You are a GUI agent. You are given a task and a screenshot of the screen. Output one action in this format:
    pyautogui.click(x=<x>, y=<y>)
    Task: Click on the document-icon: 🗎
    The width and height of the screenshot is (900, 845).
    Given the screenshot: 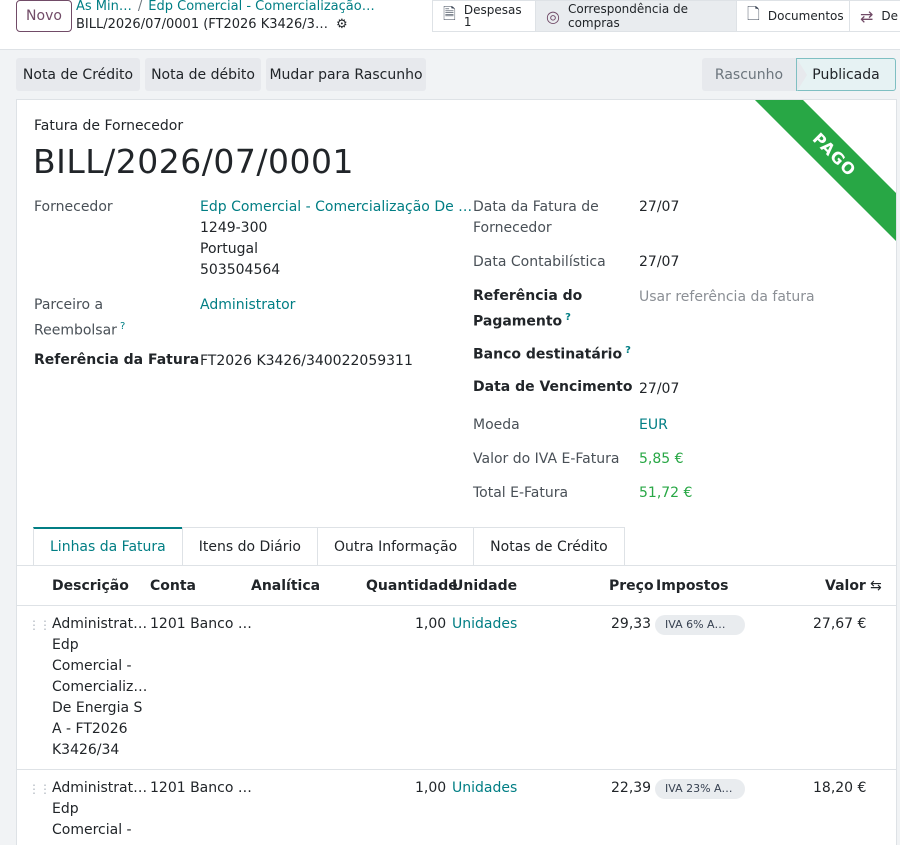 What is the action you would take?
    pyautogui.click(x=449, y=13)
    